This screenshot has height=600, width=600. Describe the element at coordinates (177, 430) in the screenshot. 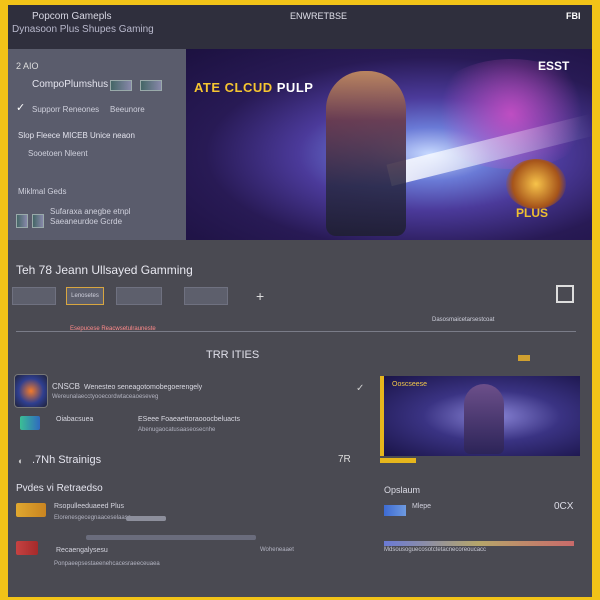

I see `list-item-desc2: Abenugaocatusaaseosecnhe` at that location.